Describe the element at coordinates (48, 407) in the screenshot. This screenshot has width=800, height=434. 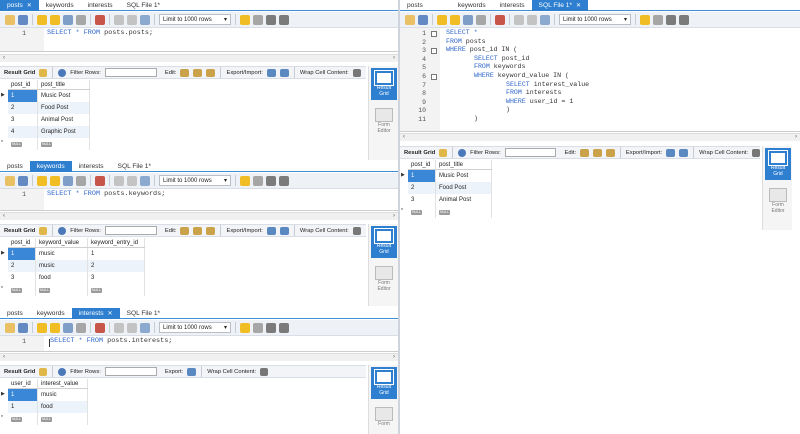
I see `table-row: 1 food` at that location.